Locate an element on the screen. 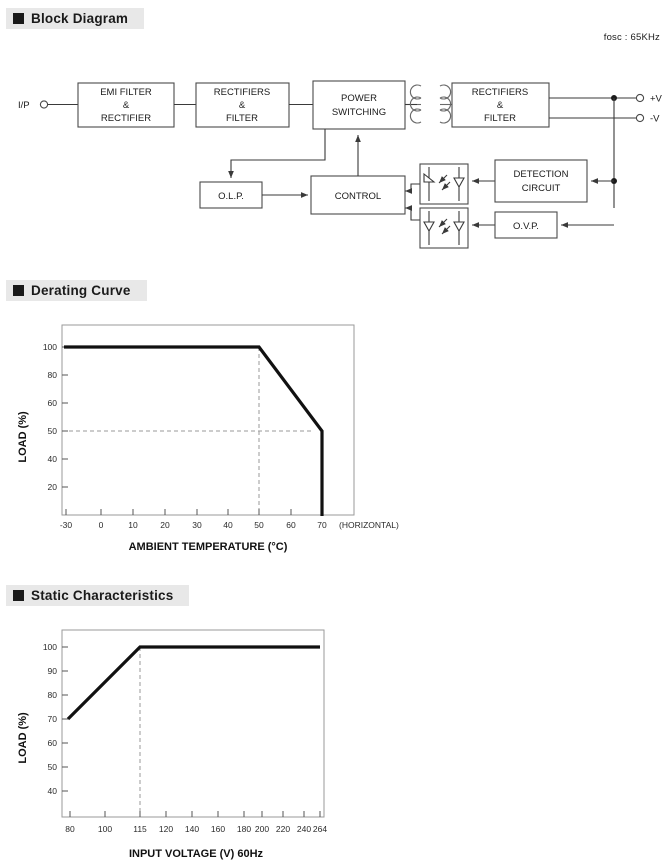 Image resolution: width=670 pixels, height=864 pixels. x-tick-label: 100 is located at coordinates (105, 829).